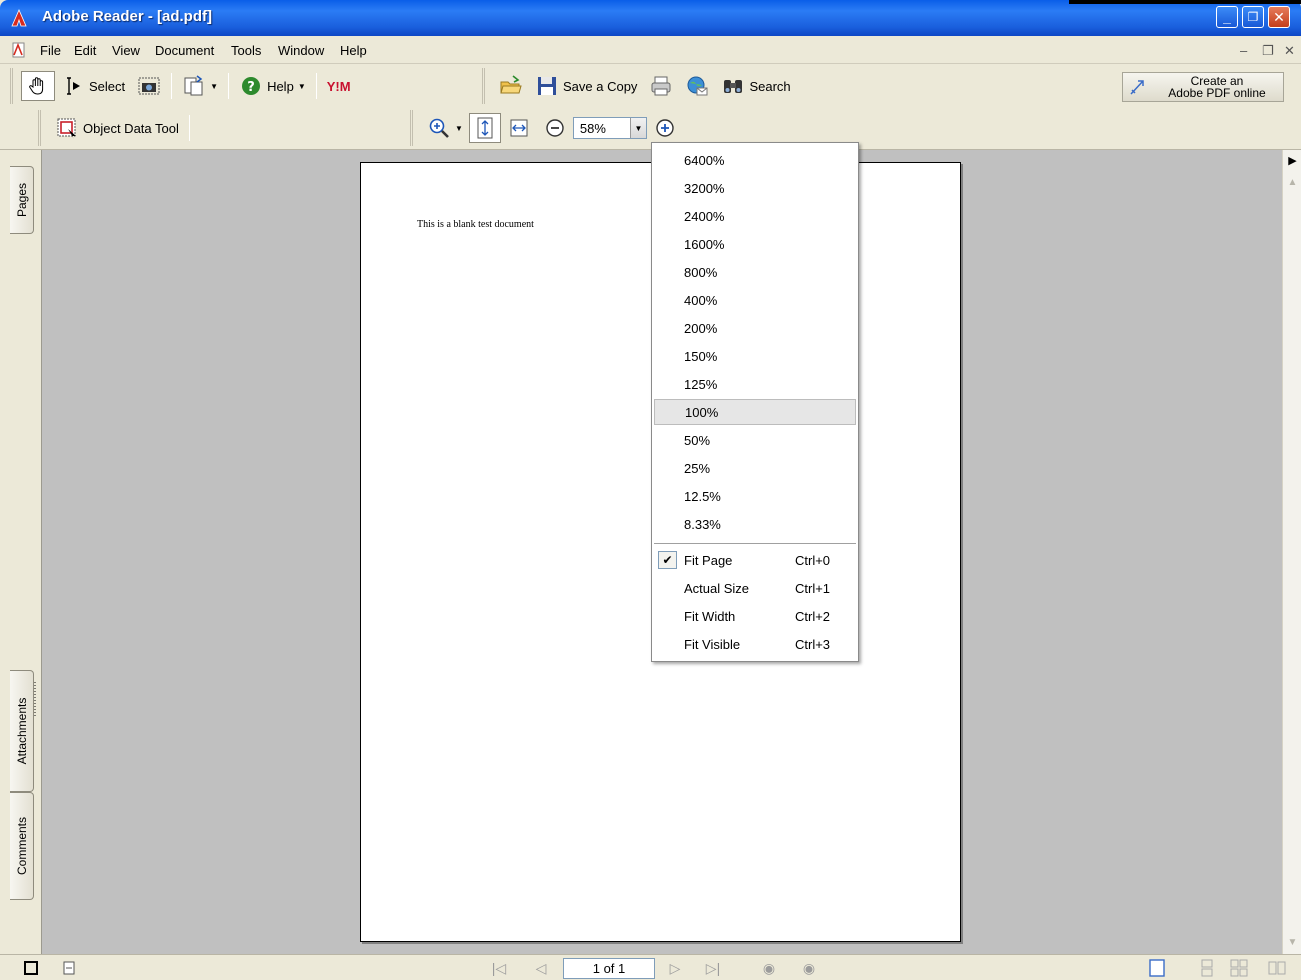 Image resolution: width=1301 pixels, height=980 pixels. Describe the element at coordinates (353, 50) in the screenshot. I see `menu-help: Help` at that location.